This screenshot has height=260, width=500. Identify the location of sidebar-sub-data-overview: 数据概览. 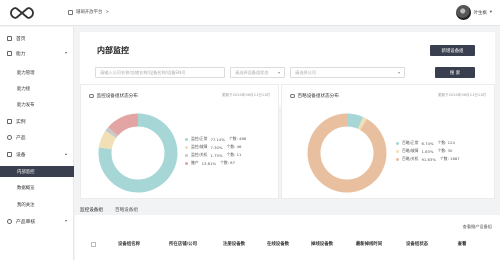
(37, 187).